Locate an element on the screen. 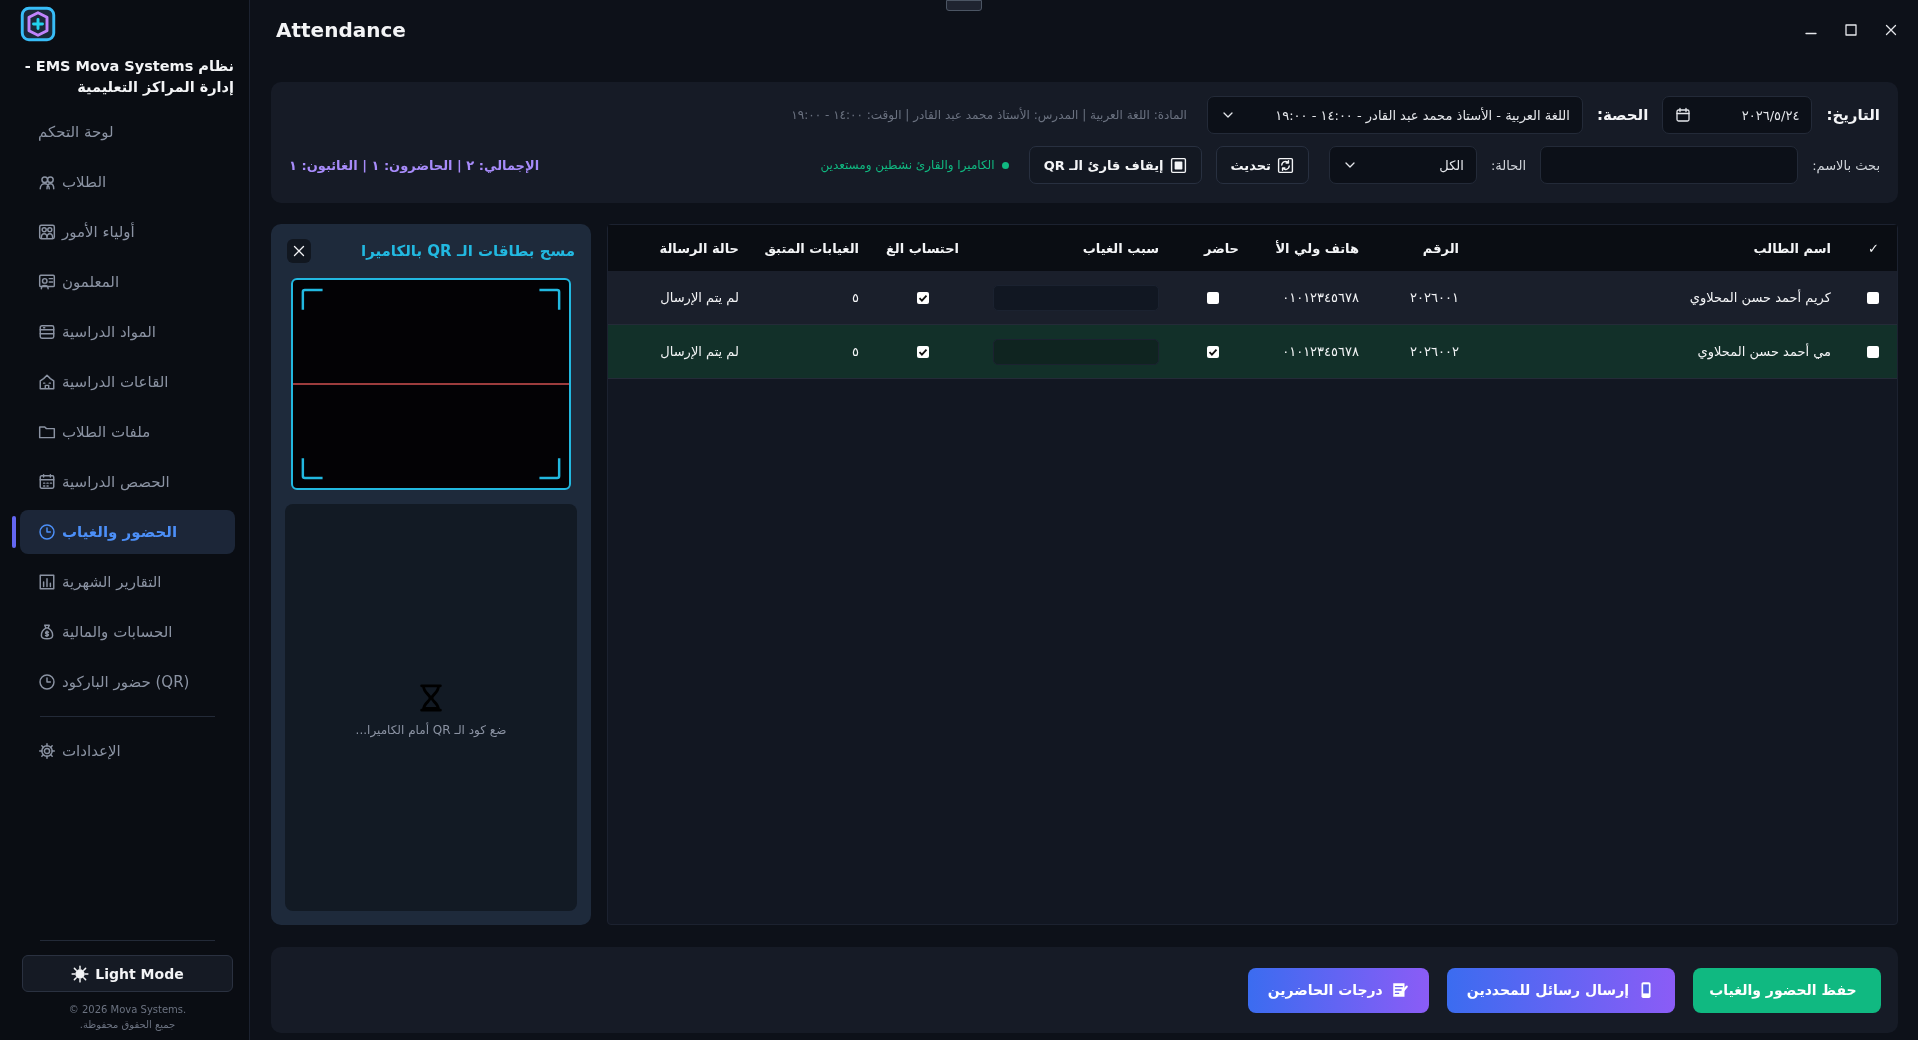 This screenshot has width=1918, height=1040. search-field is located at coordinates (1669, 165).